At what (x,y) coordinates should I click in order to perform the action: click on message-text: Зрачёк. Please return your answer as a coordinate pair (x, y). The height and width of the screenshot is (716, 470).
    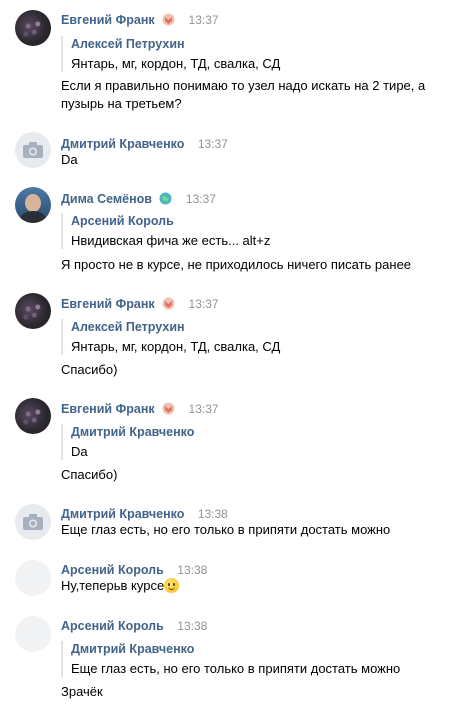
    Looking at the image, I should click on (82, 691).